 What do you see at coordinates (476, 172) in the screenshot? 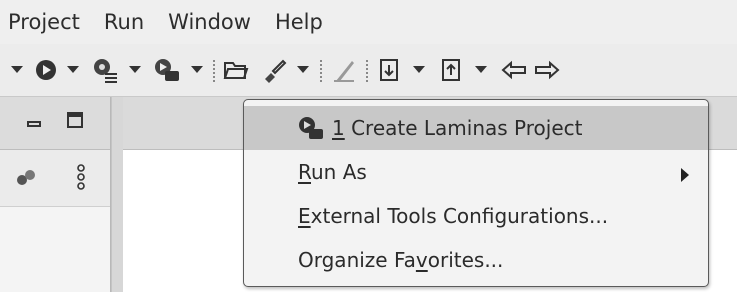
I see `menu-item-run-as: Run As` at bounding box center [476, 172].